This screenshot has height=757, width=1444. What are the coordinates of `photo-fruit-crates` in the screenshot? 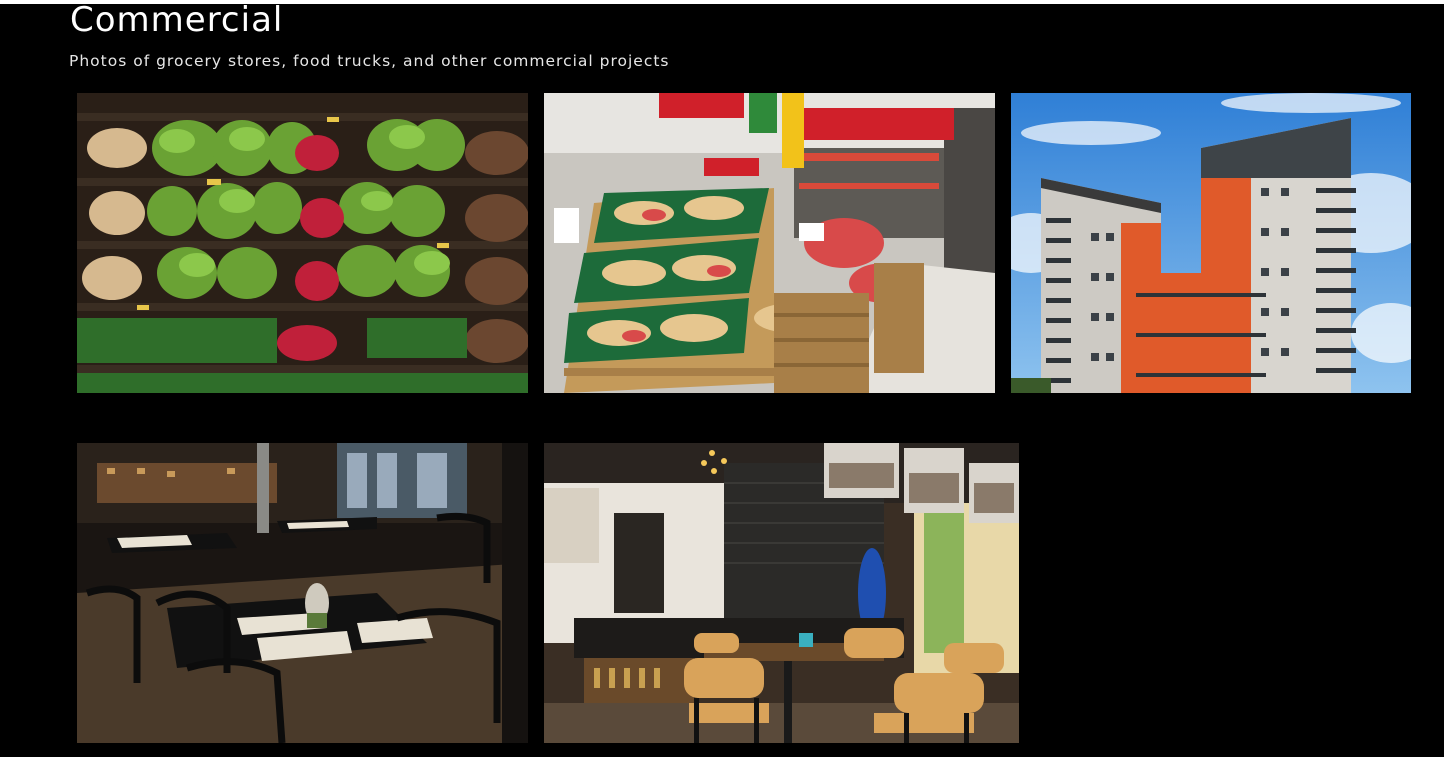 It's located at (769, 243).